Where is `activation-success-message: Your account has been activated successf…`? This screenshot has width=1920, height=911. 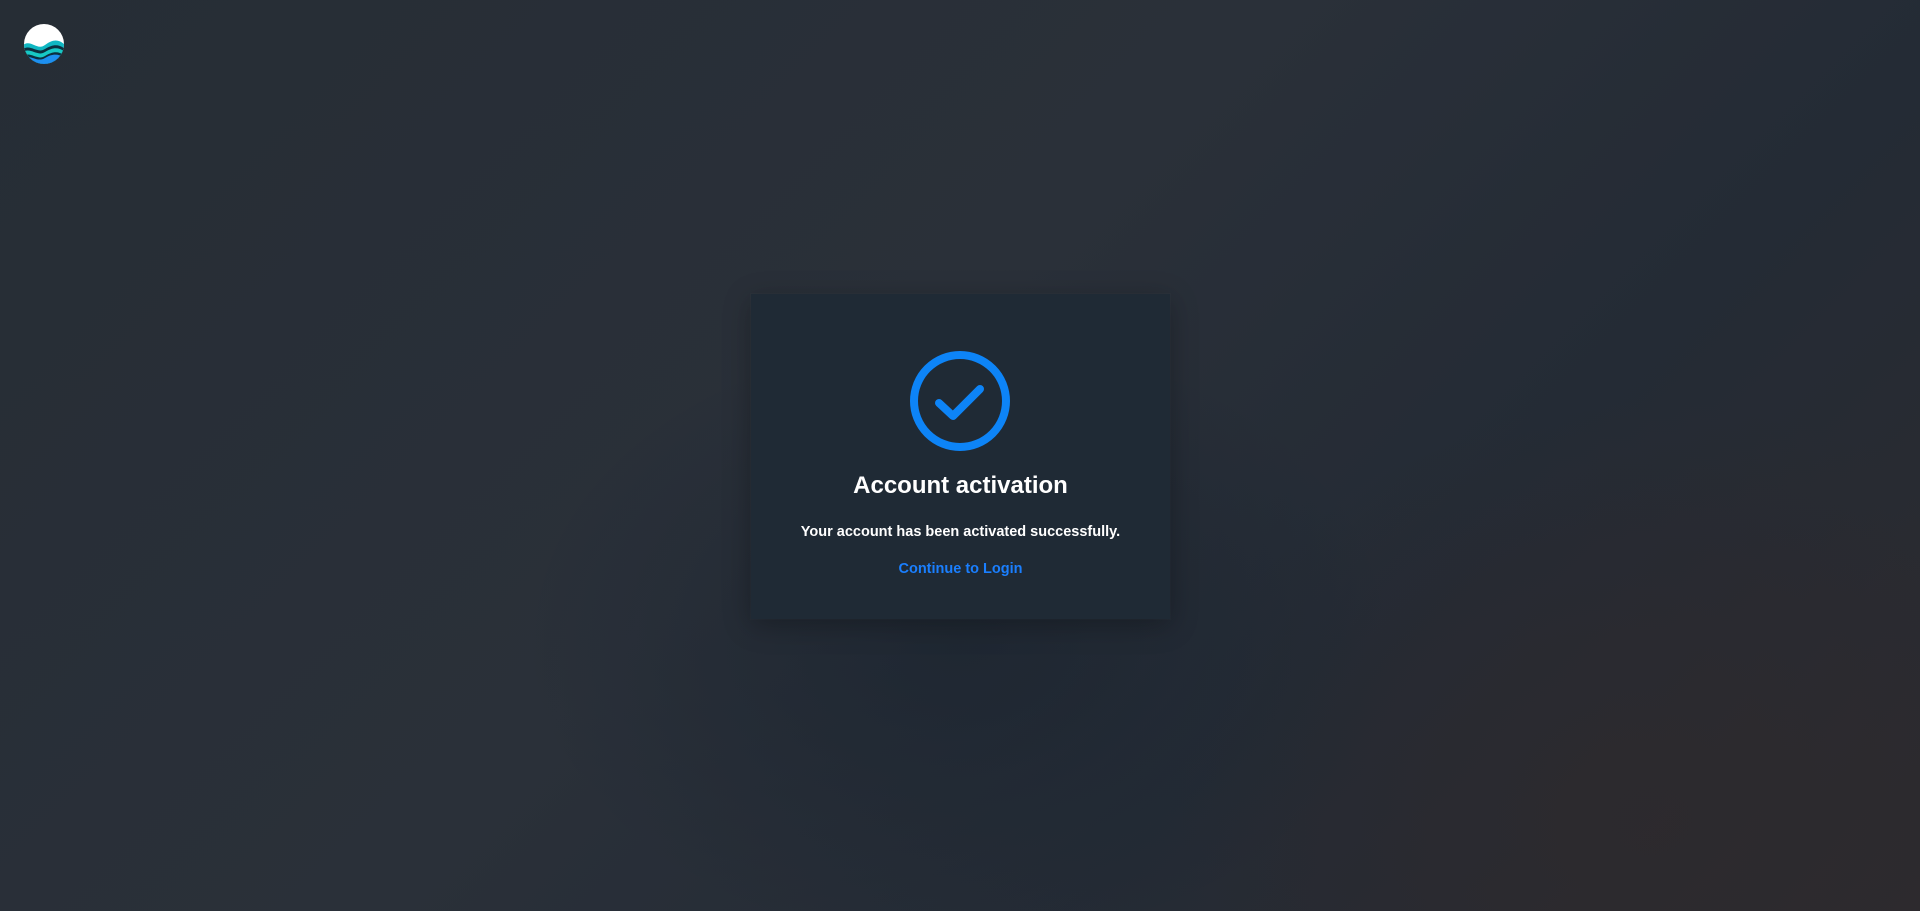
activation-success-message: Your account has been activated successf… is located at coordinates (960, 532).